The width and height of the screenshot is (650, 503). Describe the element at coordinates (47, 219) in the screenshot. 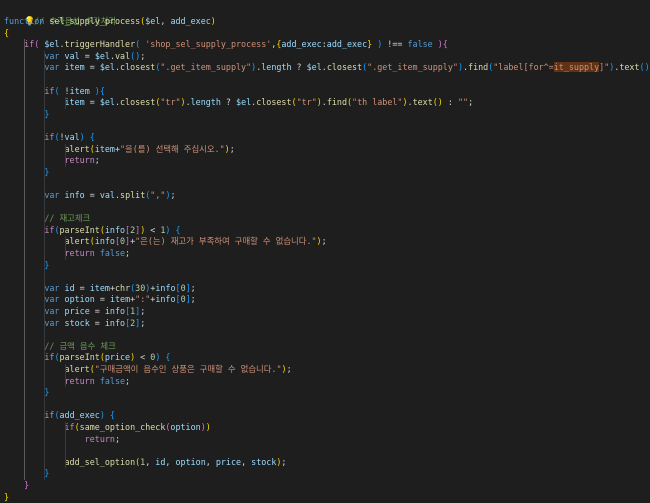

I see `code-line: // 재고체크` at that location.